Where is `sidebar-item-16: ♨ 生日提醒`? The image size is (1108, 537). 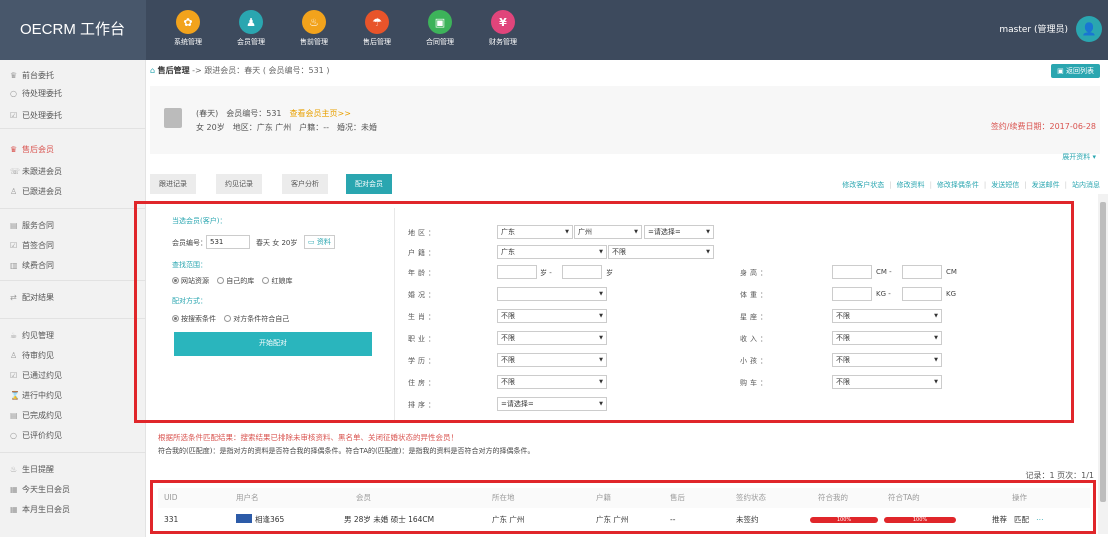
sidebar-item-16: ♨ 生日提醒 is located at coordinates (32, 470).